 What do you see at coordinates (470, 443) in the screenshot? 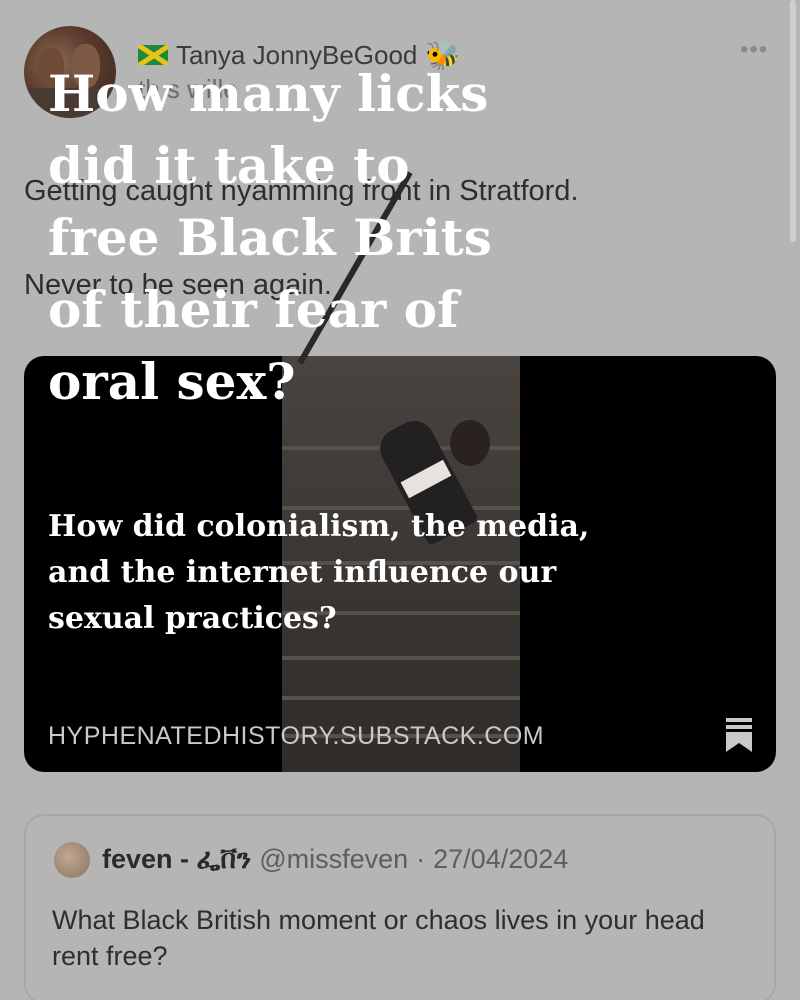
I see `card-image-figure-head` at bounding box center [470, 443].